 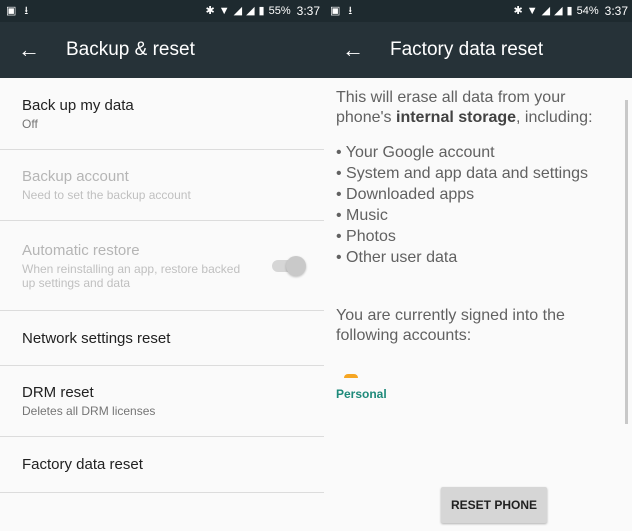 I want to click on item-summary: Deletes all DRM licenses, so click(x=89, y=411).